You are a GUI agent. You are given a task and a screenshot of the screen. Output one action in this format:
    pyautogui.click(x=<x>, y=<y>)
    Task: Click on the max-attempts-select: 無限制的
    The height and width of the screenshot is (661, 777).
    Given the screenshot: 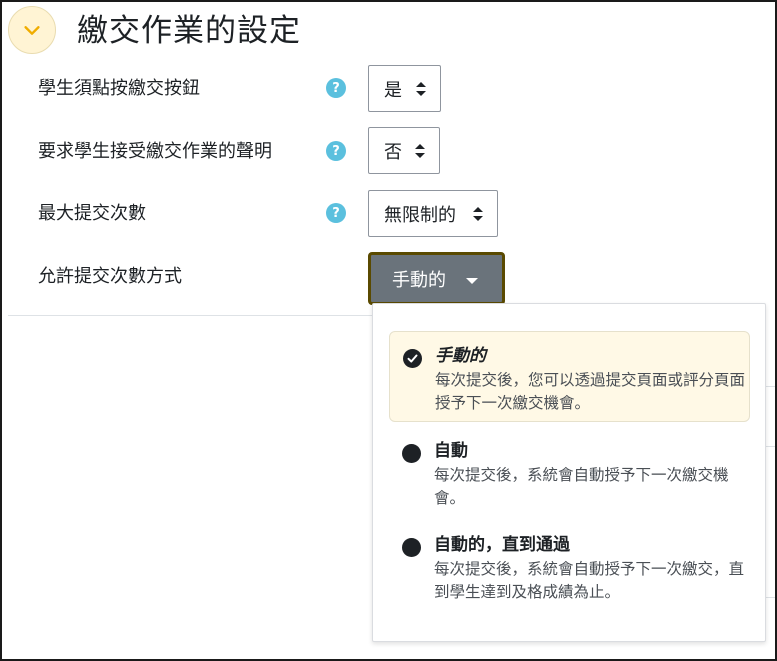 What is the action you would take?
    pyautogui.click(x=433, y=213)
    